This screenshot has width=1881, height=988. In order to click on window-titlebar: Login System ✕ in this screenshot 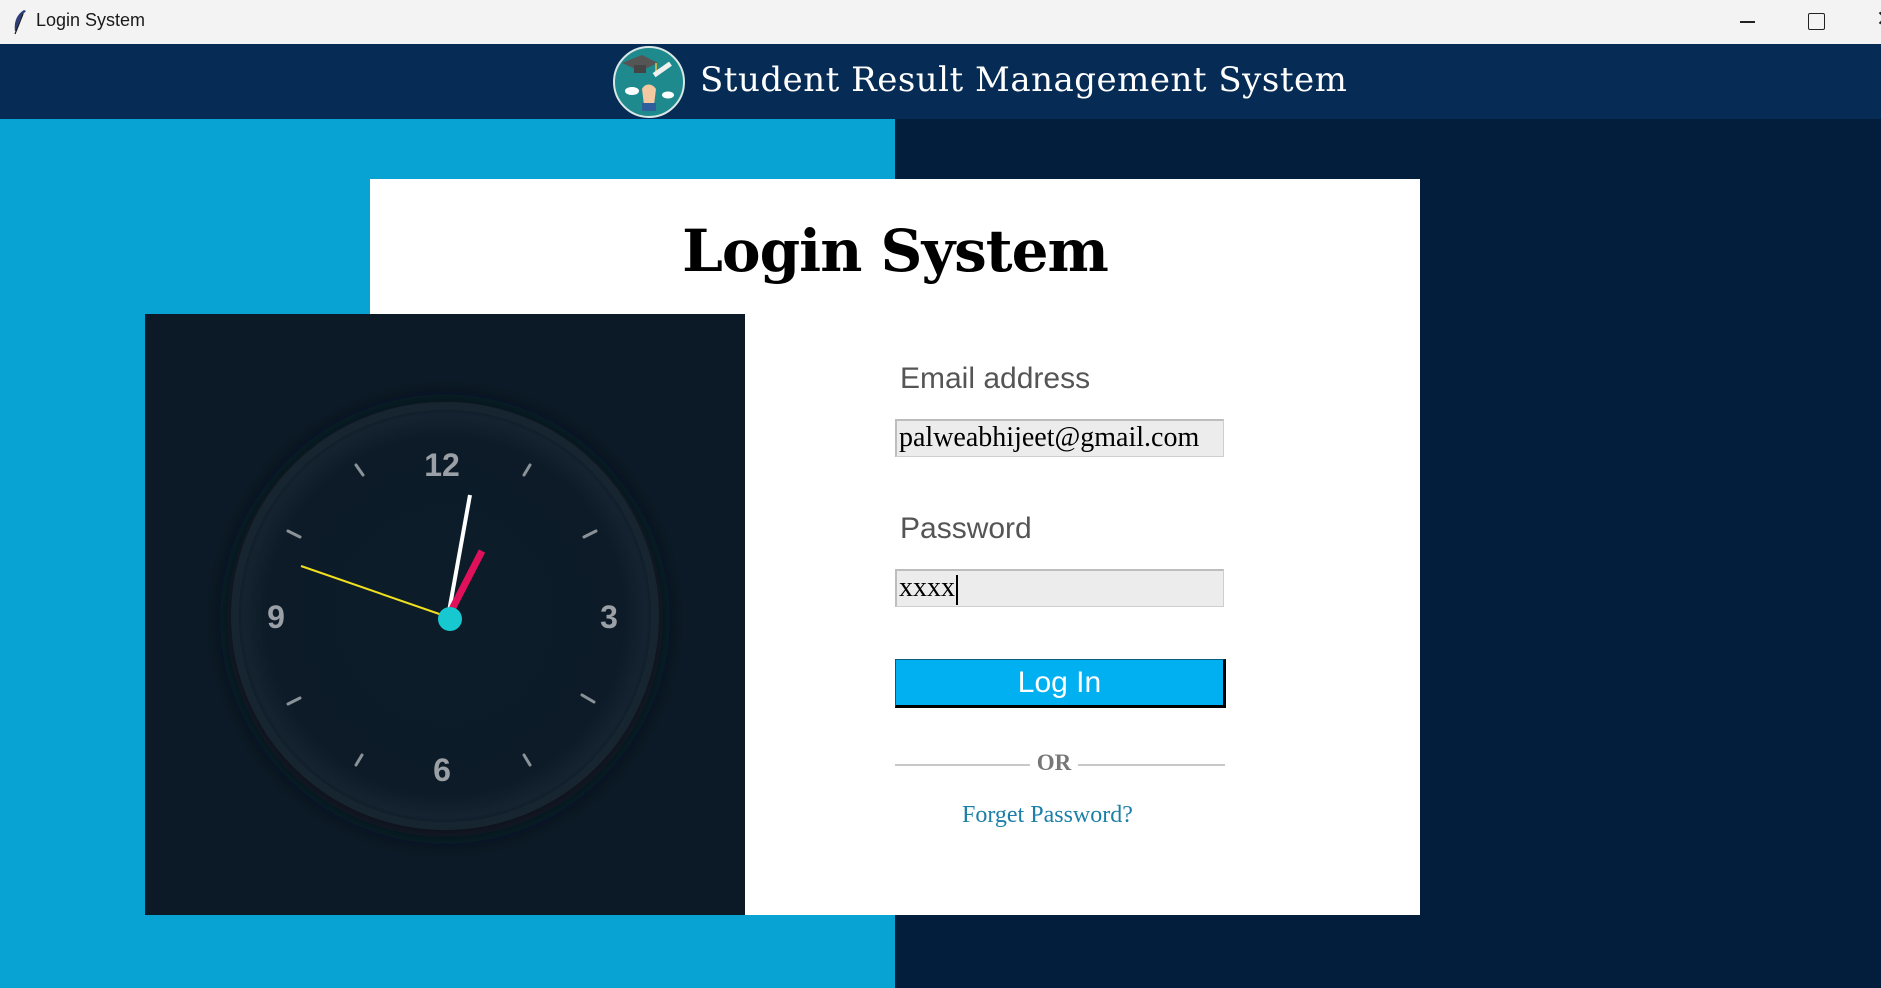, I will do `click(940, 22)`.